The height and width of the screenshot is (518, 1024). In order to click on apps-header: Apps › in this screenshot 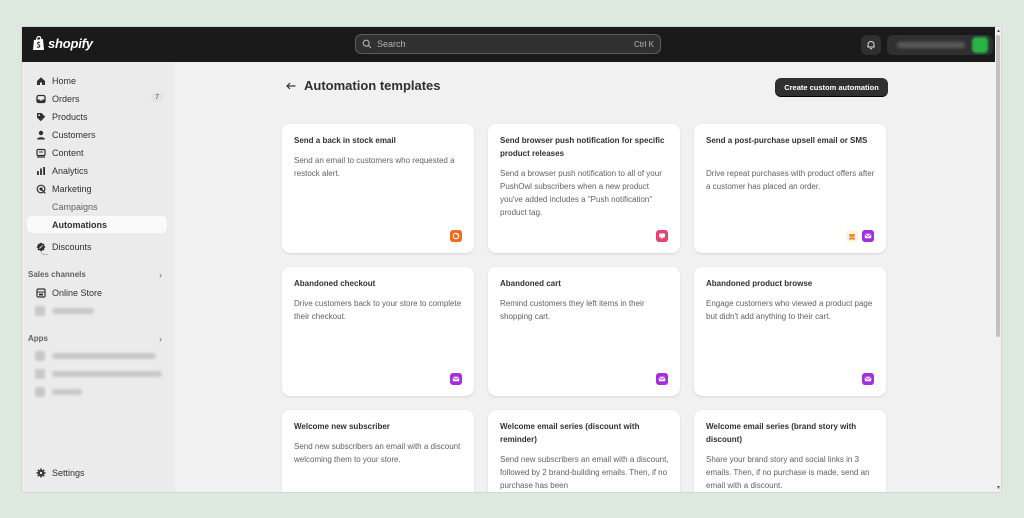, I will do `click(95, 339)`.